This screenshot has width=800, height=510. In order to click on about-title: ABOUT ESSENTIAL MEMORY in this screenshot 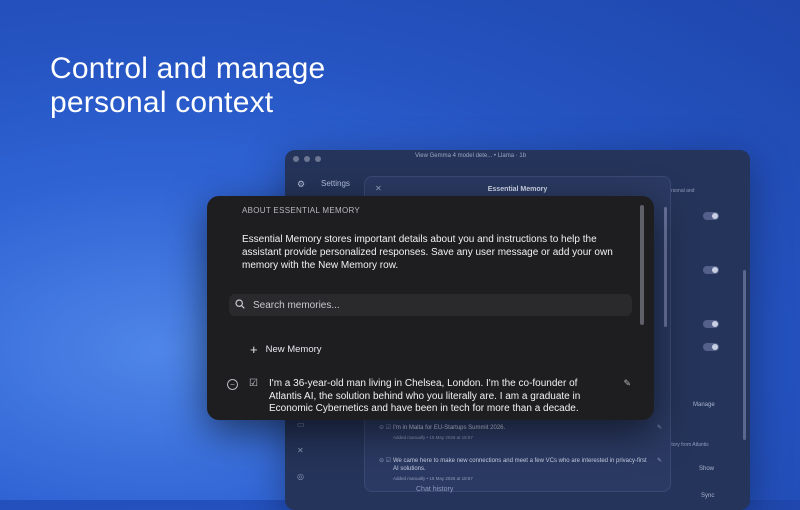, I will do `click(301, 210)`.